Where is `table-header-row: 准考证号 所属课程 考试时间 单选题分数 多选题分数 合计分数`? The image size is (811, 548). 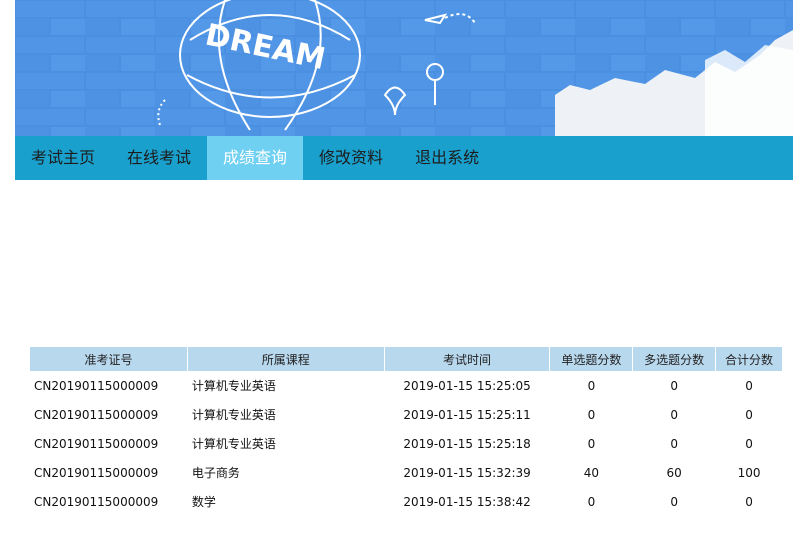
table-header-row: 准考证号 所属课程 考试时间 单选题分数 多选题分数 合计分数 is located at coordinates (406, 359).